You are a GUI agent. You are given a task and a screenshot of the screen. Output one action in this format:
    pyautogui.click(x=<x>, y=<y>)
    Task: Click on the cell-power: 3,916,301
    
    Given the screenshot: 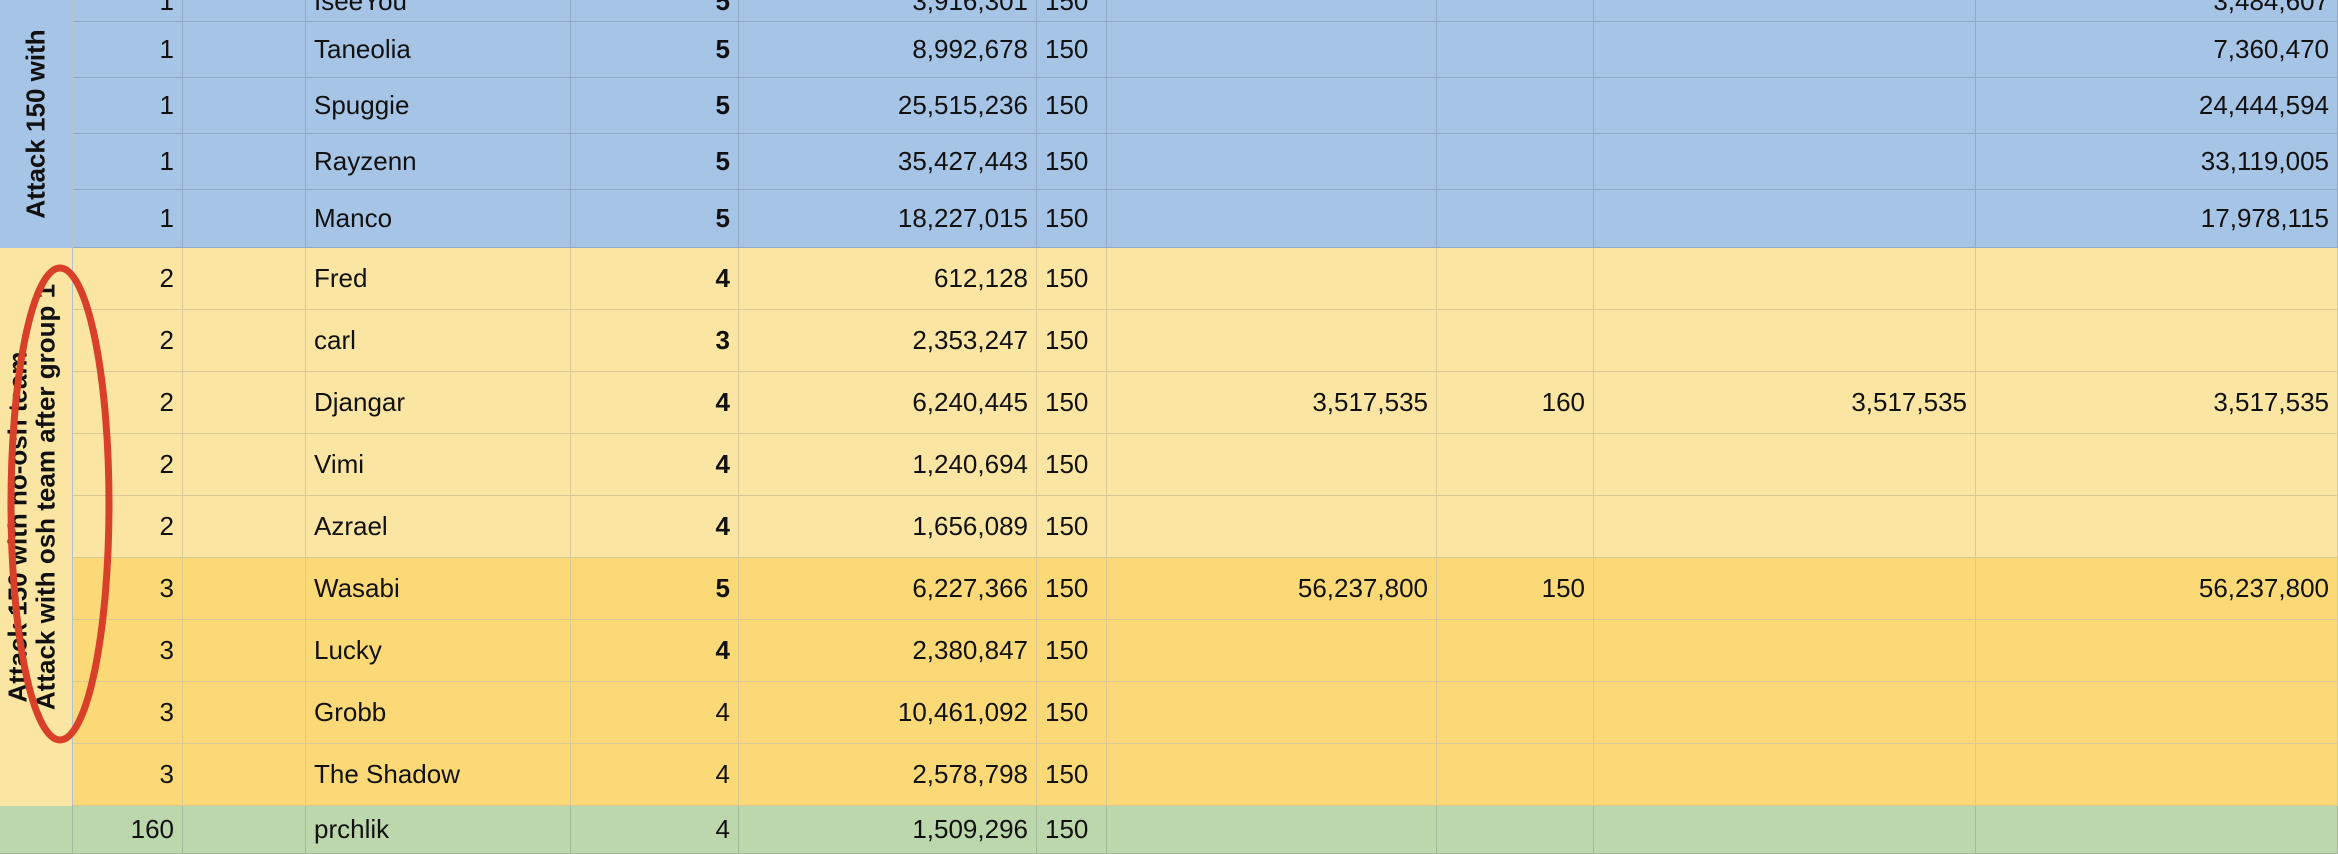 What is the action you would take?
    pyautogui.click(x=888, y=11)
    